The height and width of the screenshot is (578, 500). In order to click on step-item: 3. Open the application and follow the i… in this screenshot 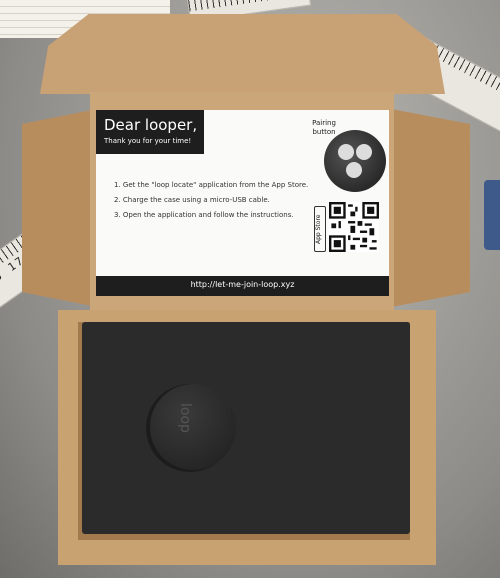, I will do `click(204, 215)`.